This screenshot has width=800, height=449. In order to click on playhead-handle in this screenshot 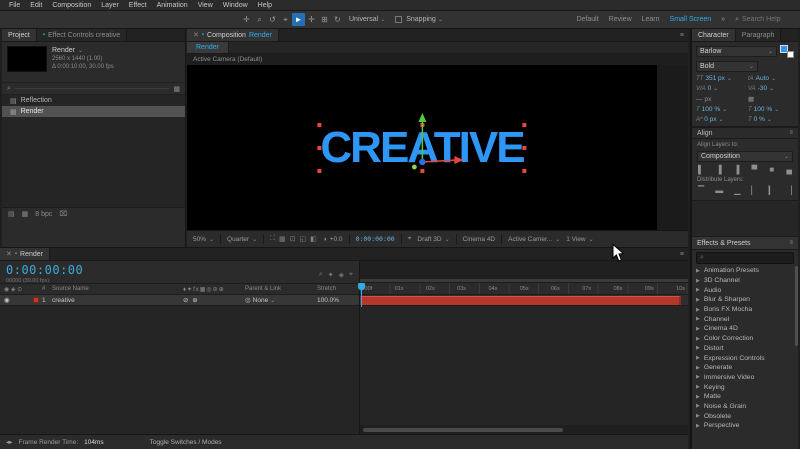, I will do `click(361, 286)`.